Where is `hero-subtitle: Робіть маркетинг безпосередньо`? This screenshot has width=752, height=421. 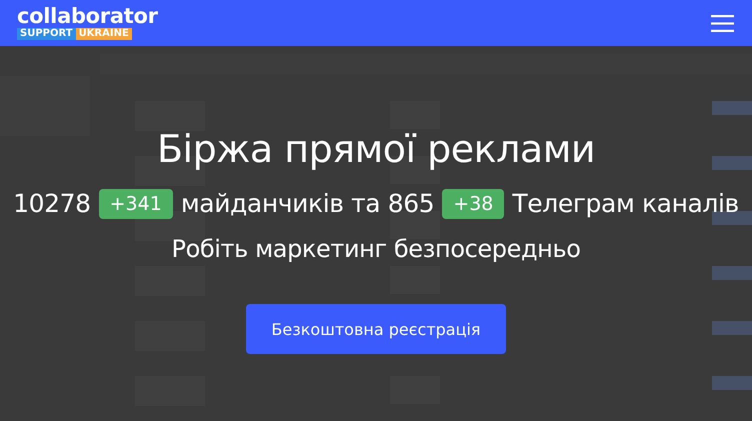
hero-subtitle: Робіть маркетинг безпосередньо is located at coordinates (376, 249).